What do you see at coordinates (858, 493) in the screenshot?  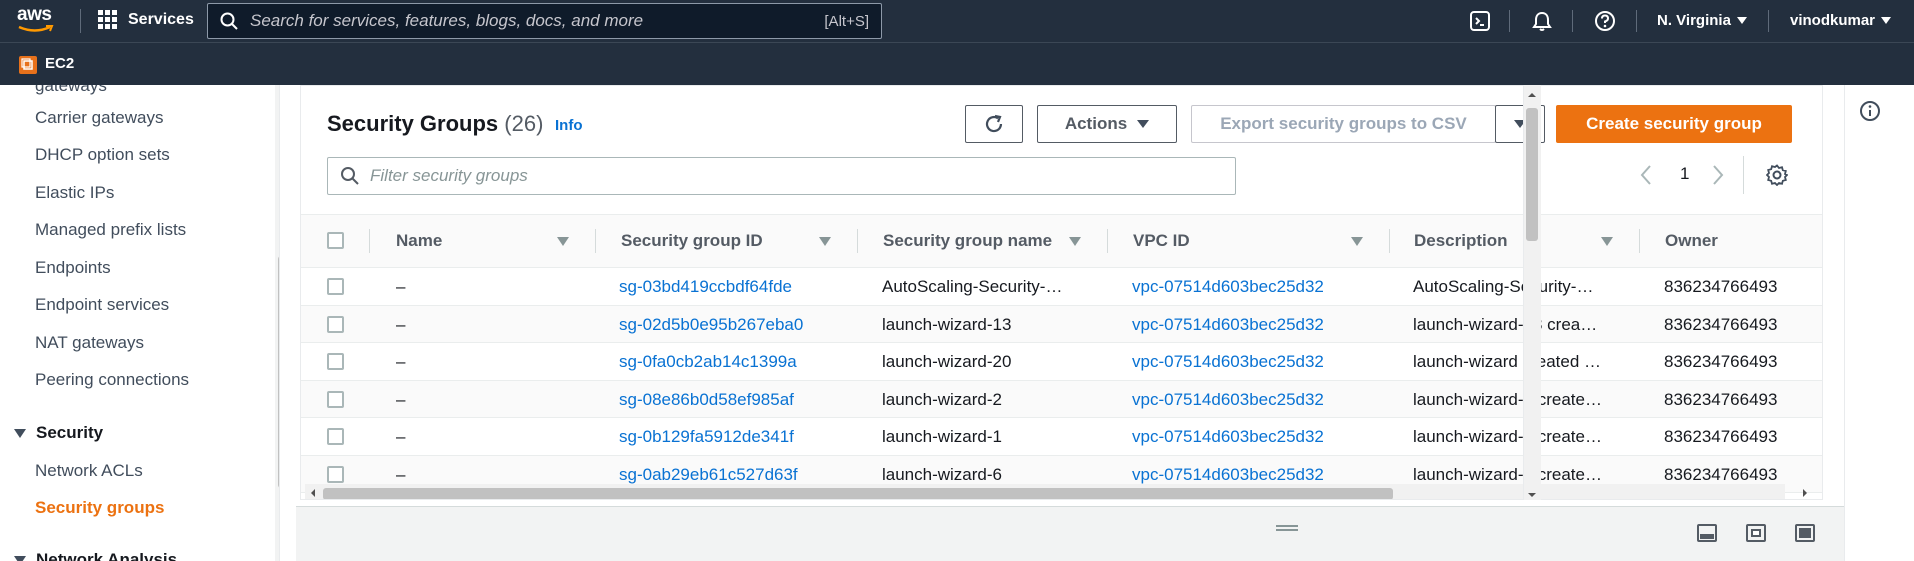 I see `table-horizontal-scroll-thumb` at bounding box center [858, 493].